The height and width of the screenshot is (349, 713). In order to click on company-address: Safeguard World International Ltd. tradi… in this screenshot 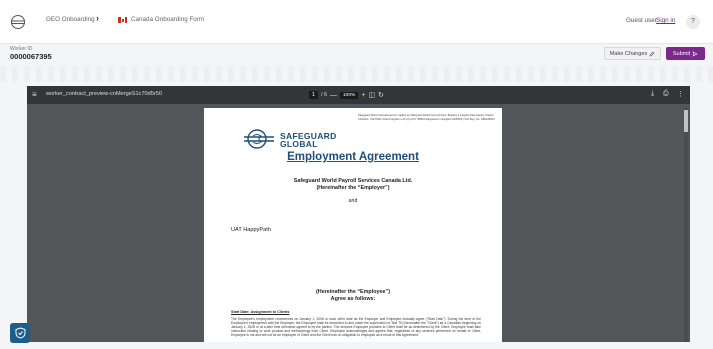, I will do `click(426, 117)`.